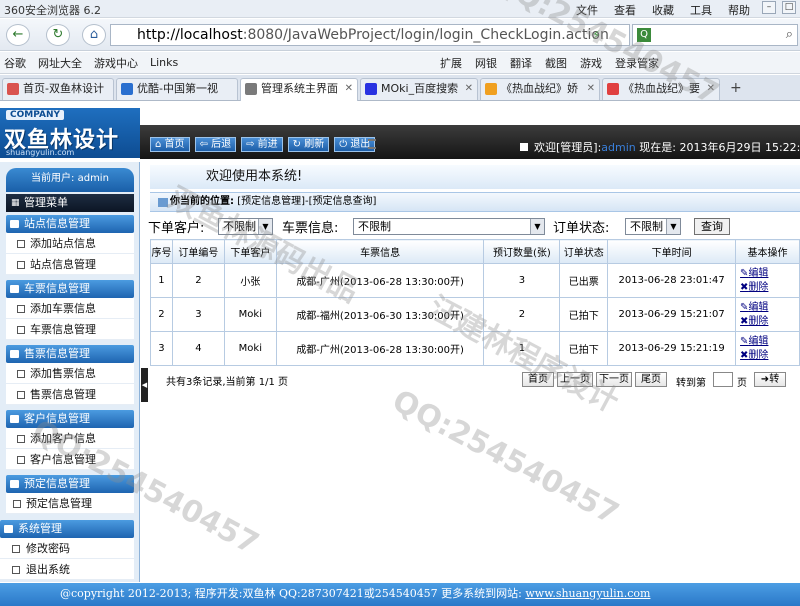 The image size is (800, 606). I want to click on window-controls: – □, so click(779, 7).